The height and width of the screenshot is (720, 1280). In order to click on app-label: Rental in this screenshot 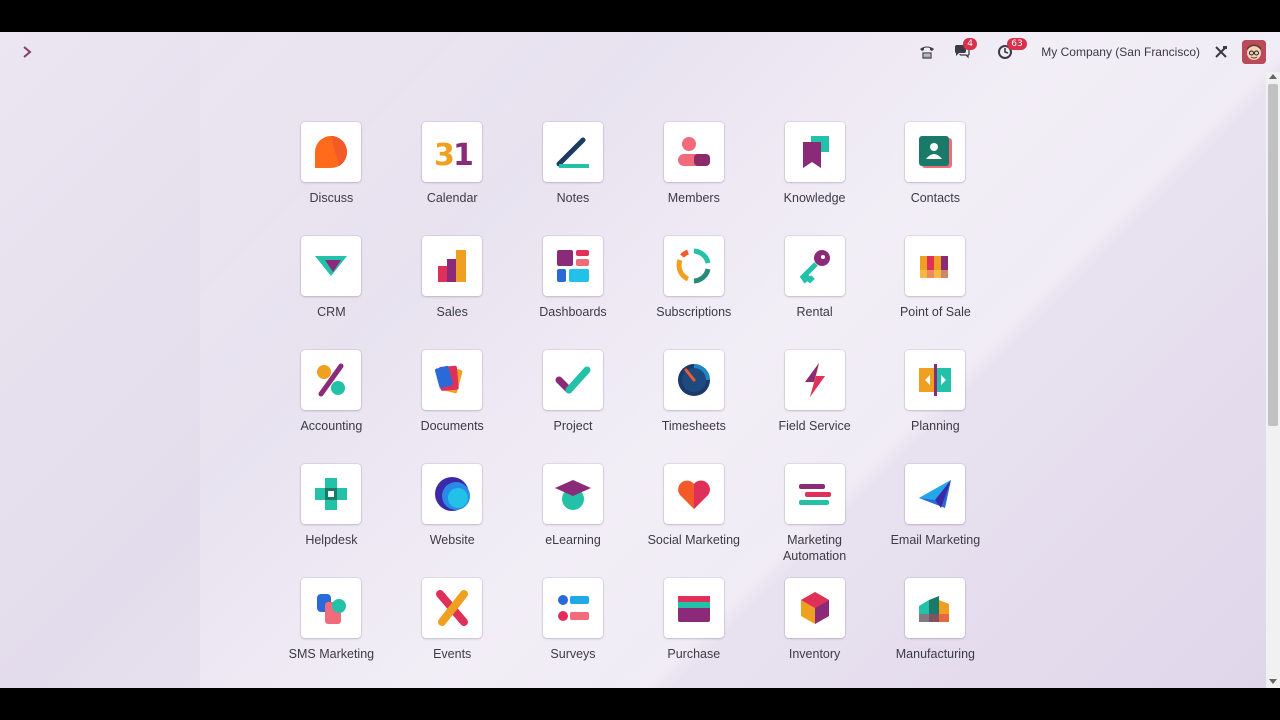, I will do `click(814, 312)`.